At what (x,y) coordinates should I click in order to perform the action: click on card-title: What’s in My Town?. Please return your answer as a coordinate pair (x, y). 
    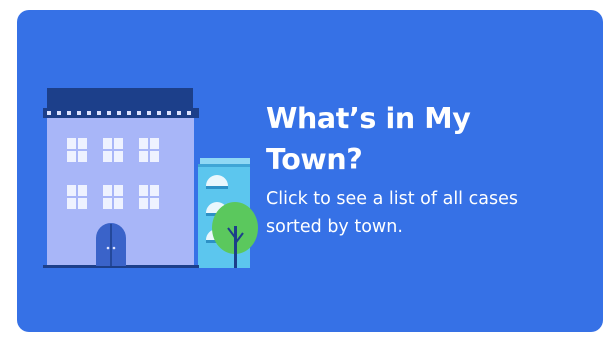
    Looking at the image, I should click on (368, 139).